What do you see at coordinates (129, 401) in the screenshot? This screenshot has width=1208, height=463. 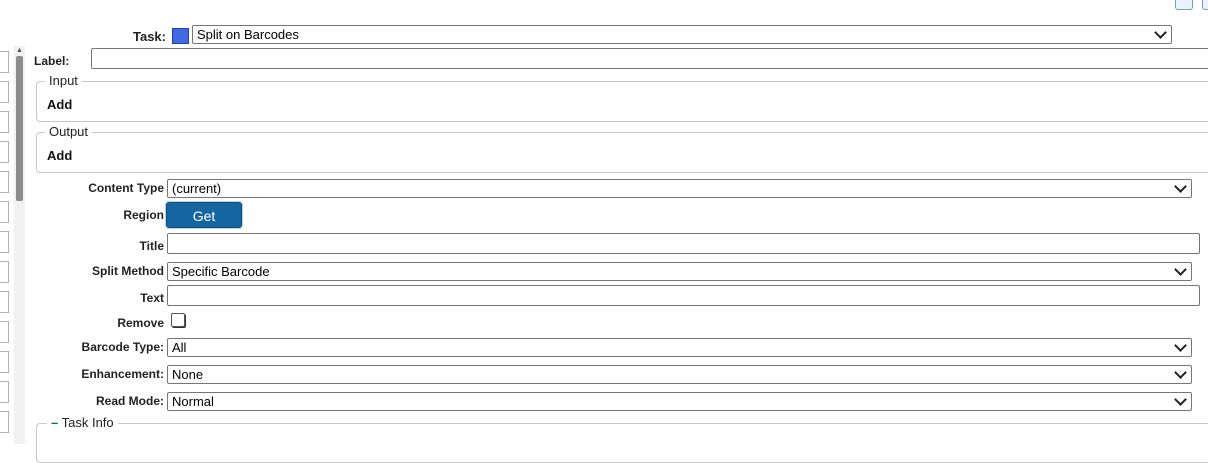 I see `read-mode-label: Read Mode:` at bounding box center [129, 401].